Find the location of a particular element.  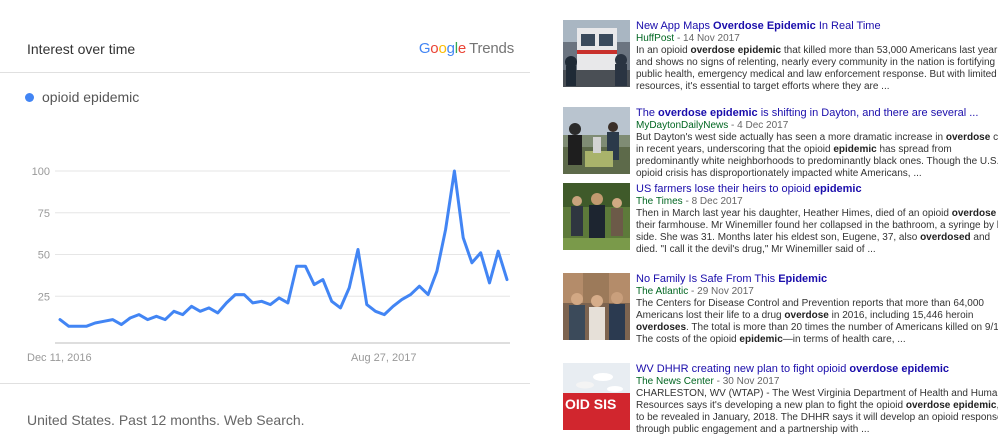

farmers-photo-image is located at coordinates (596, 216).